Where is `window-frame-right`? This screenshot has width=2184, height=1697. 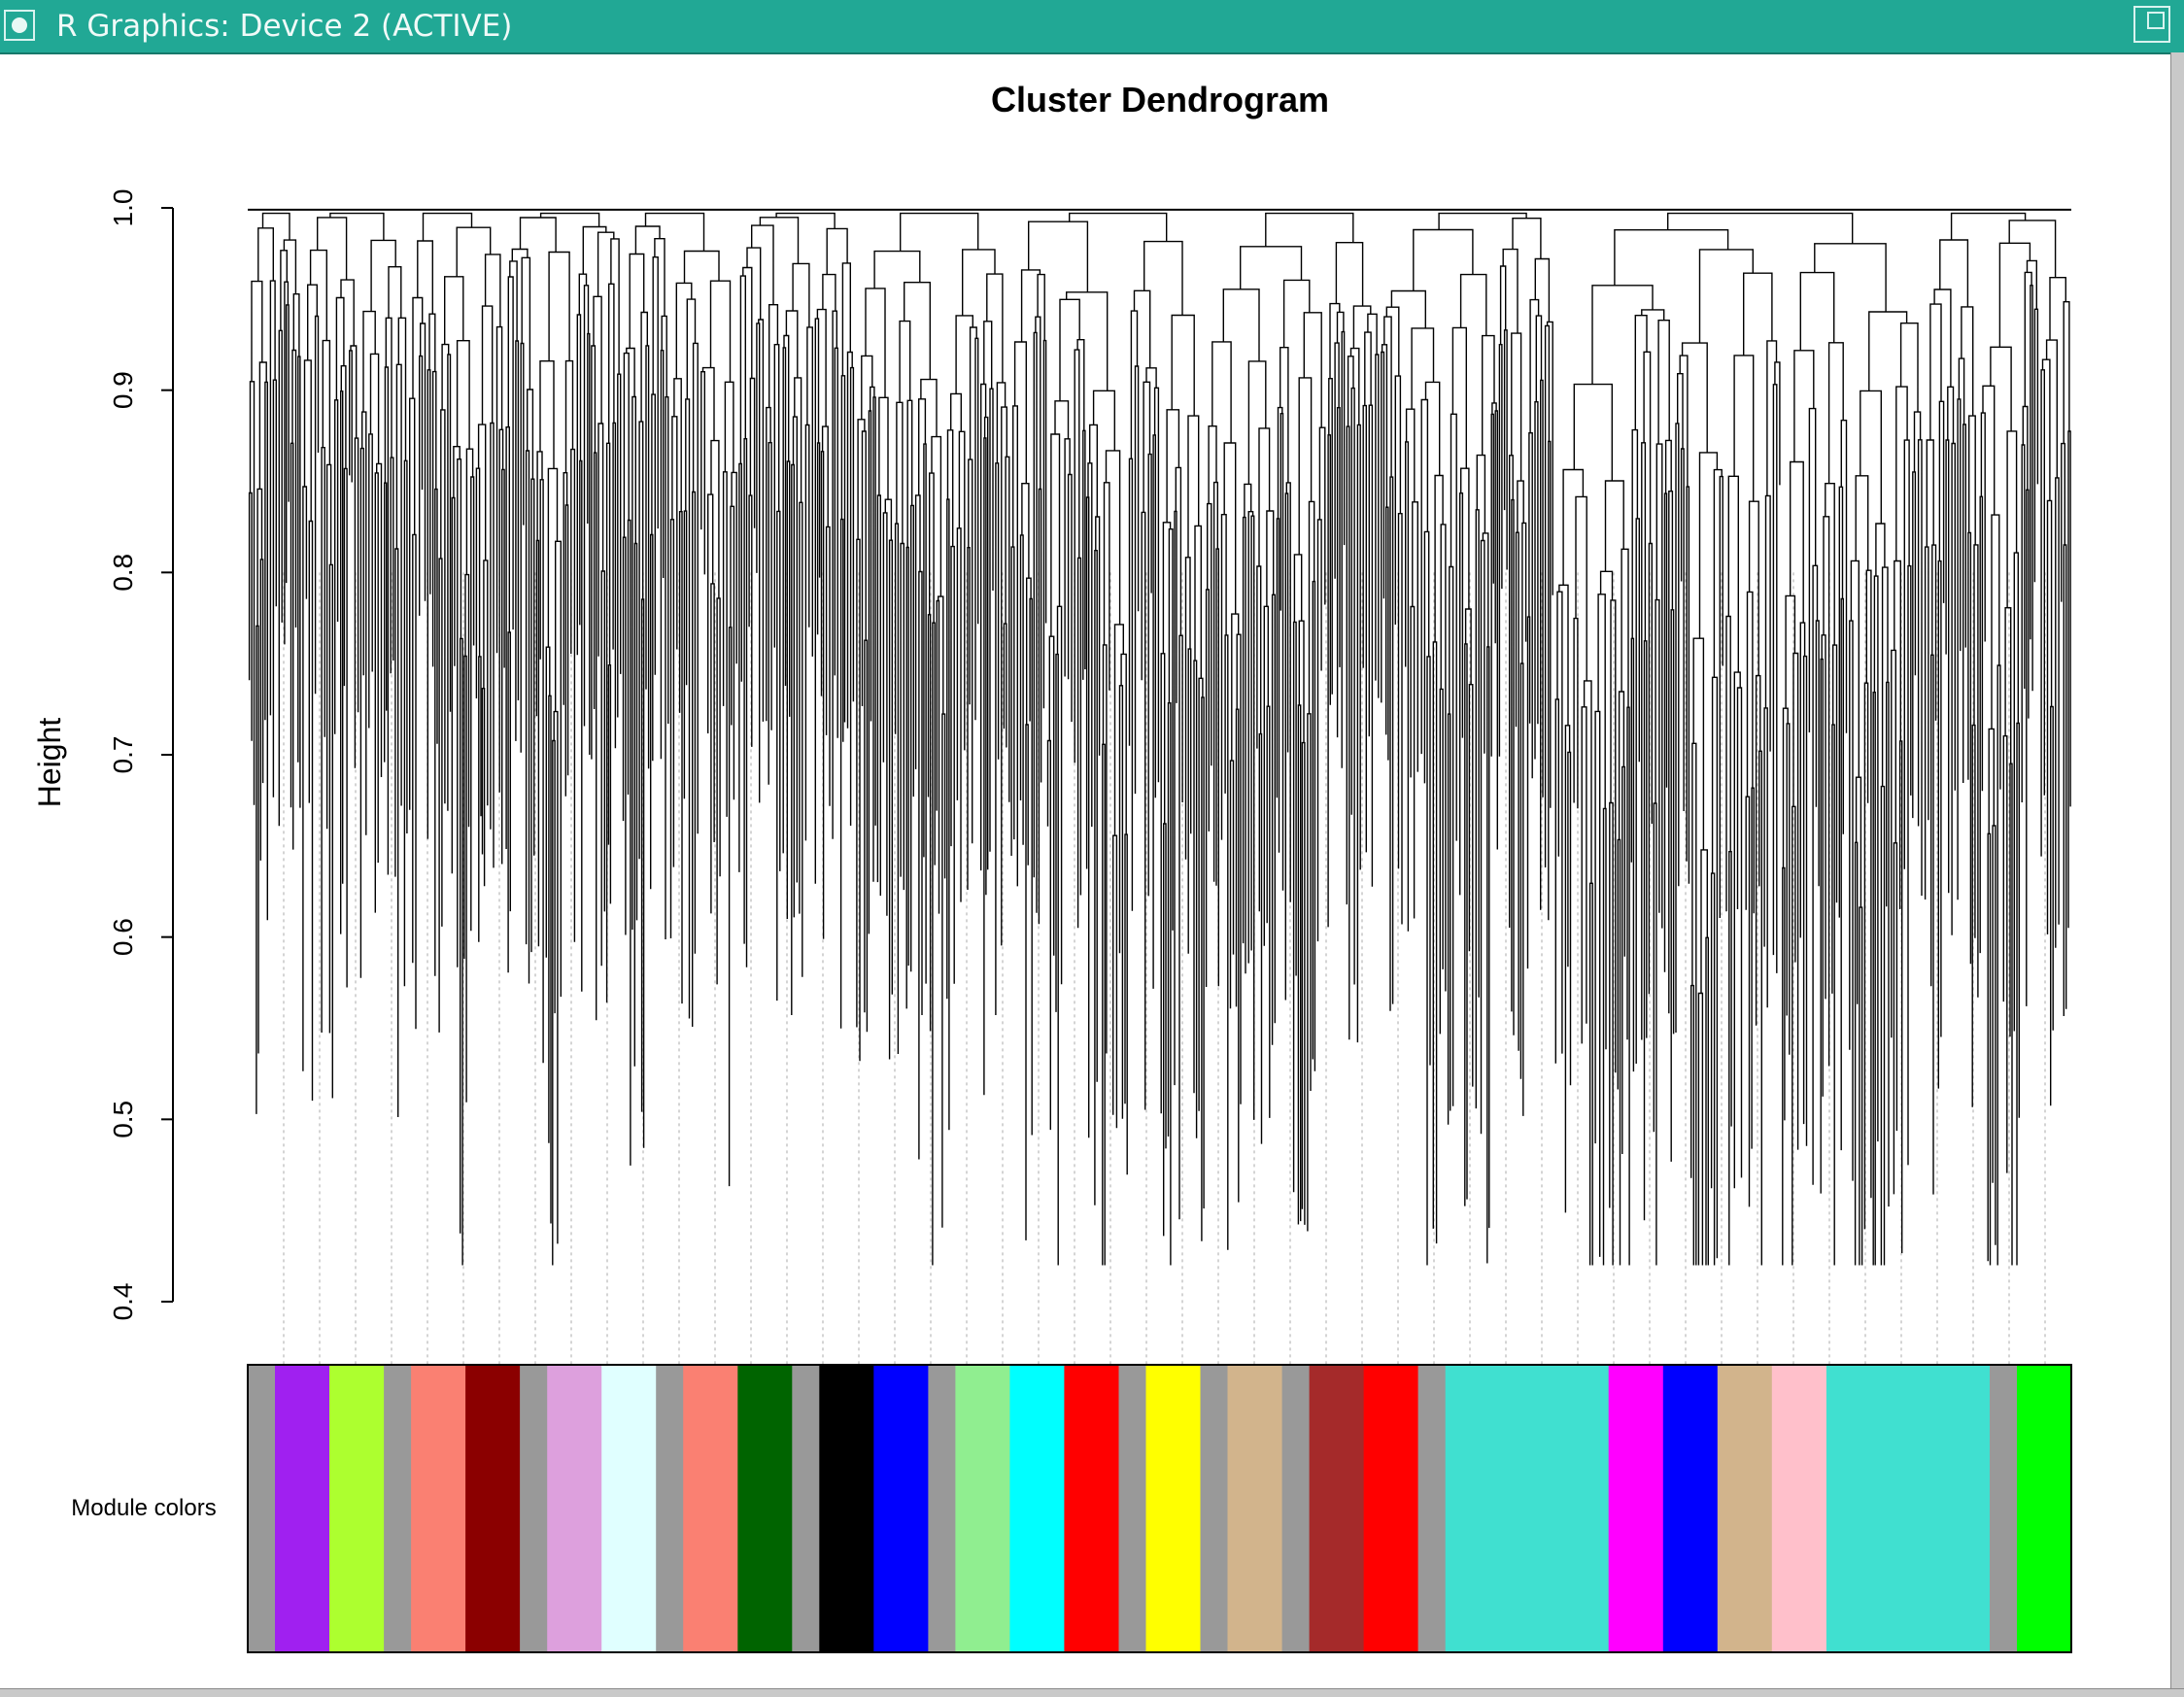 window-frame-right is located at coordinates (2177, 874).